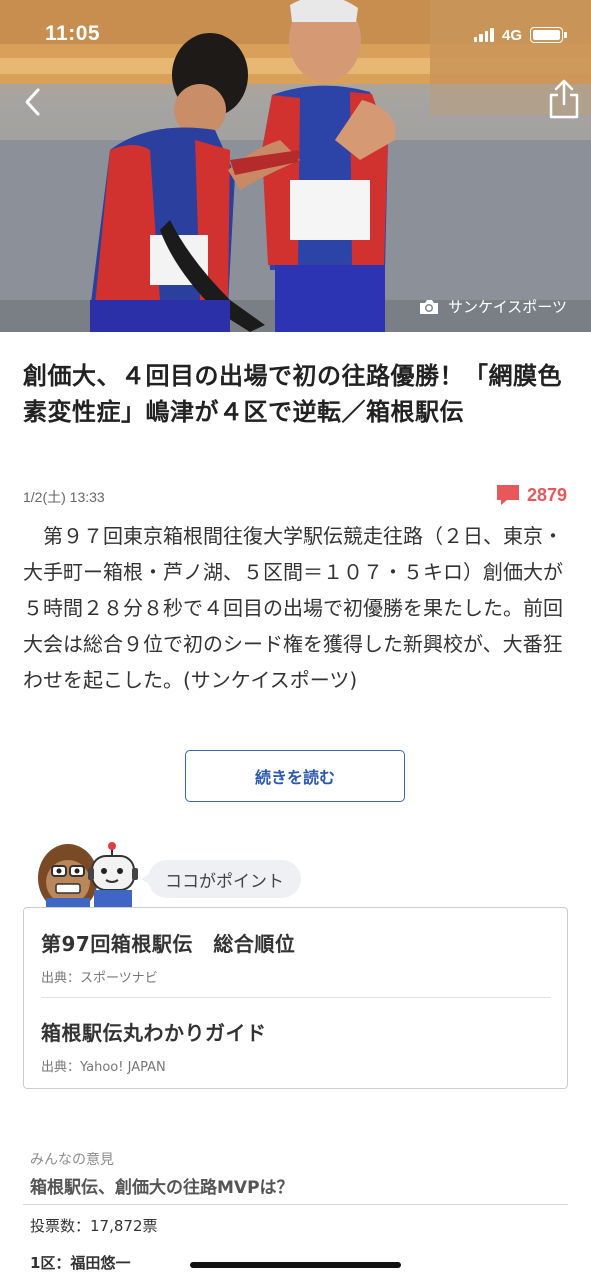  What do you see at coordinates (80, 1262) in the screenshot?
I see `vote-option: 1区：福田悠一` at bounding box center [80, 1262].